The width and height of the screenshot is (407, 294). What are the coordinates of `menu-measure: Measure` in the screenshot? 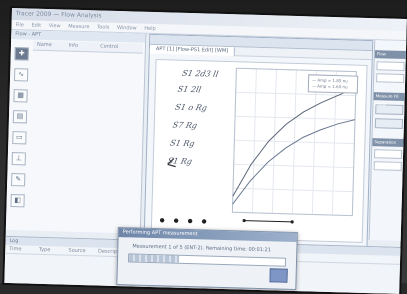 It's located at (78, 27).